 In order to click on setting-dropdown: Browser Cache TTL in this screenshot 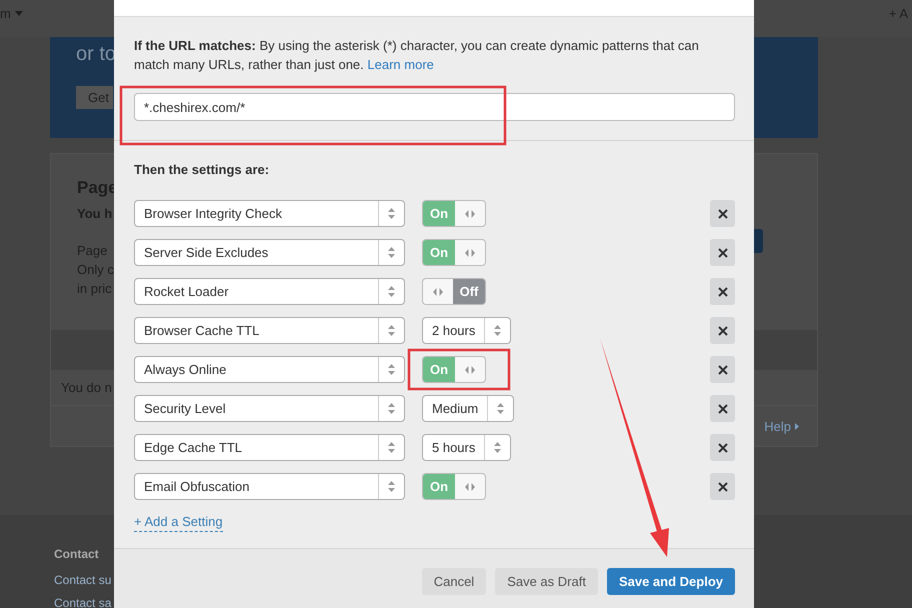, I will do `click(269, 330)`.